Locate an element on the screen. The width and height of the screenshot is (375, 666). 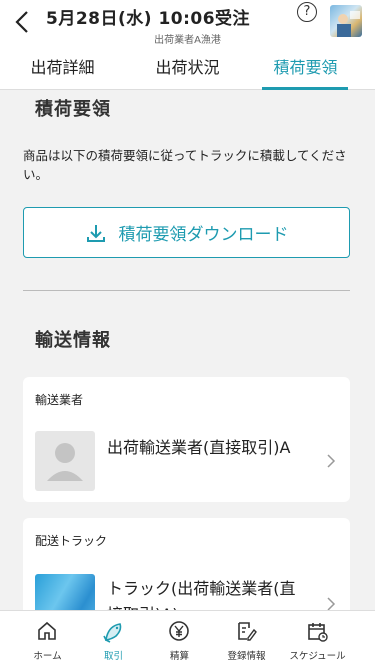
fish-icon is located at coordinates (112, 633).